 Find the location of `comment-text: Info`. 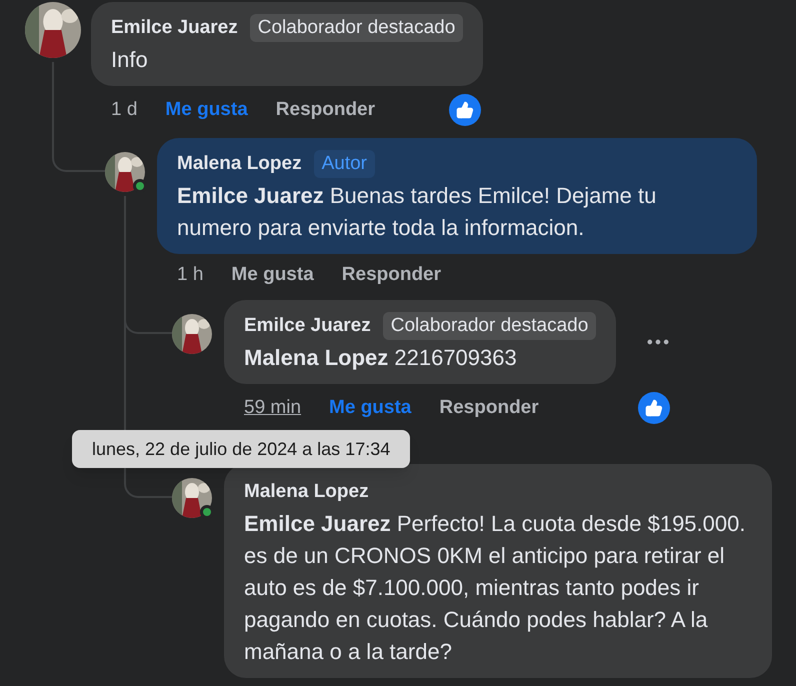

comment-text: Info is located at coordinates (130, 60).